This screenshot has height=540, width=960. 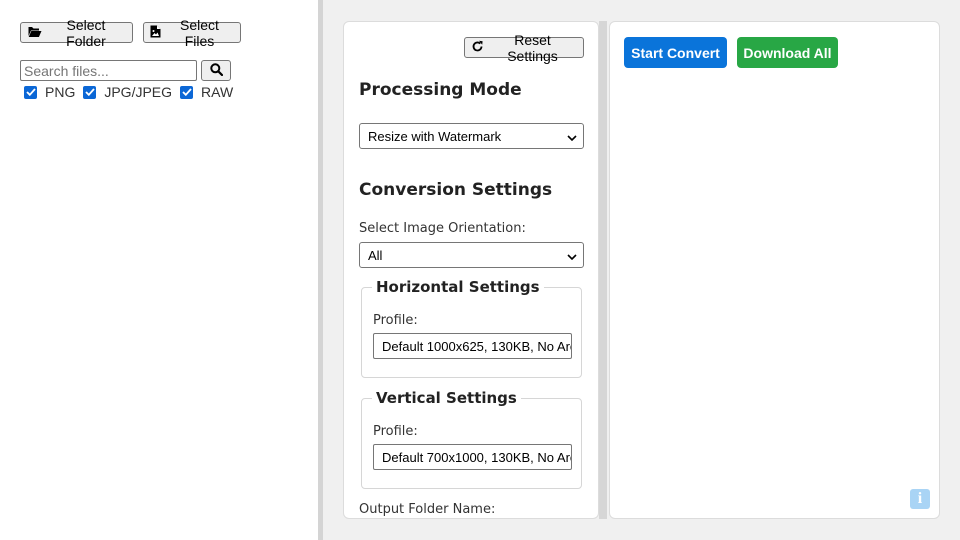 I want to click on info-icon: i, so click(x=920, y=499).